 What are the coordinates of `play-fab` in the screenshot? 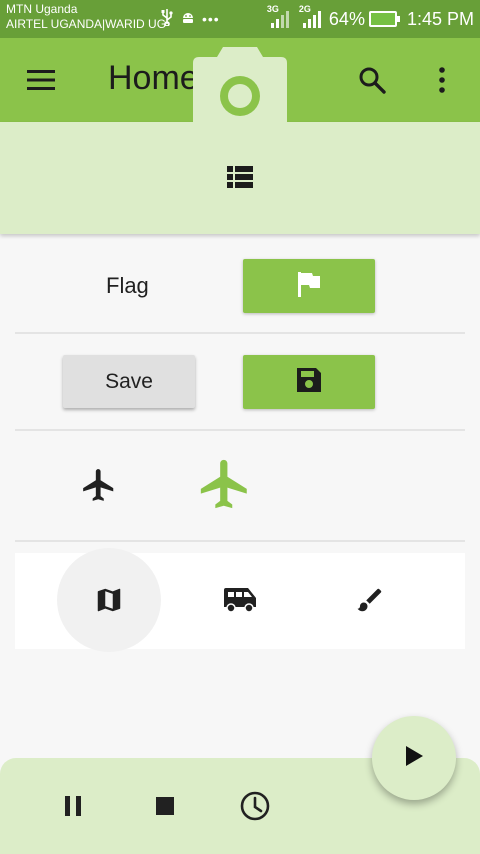 It's located at (414, 758).